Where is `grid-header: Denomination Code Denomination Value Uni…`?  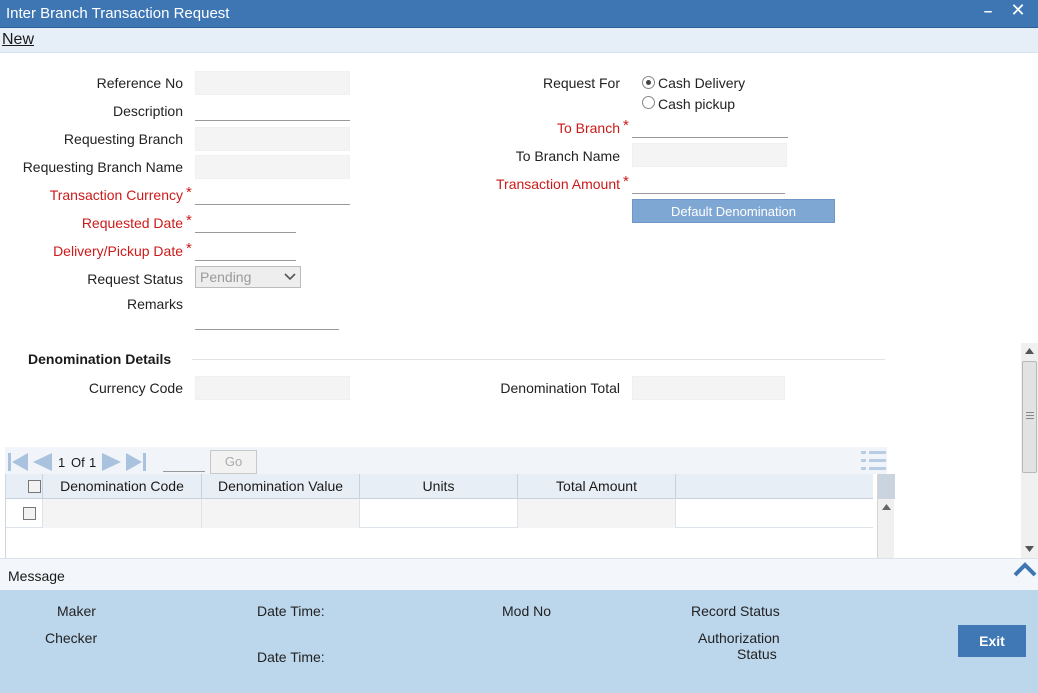 grid-header: Denomination Code Denomination Value Uni… is located at coordinates (439, 486).